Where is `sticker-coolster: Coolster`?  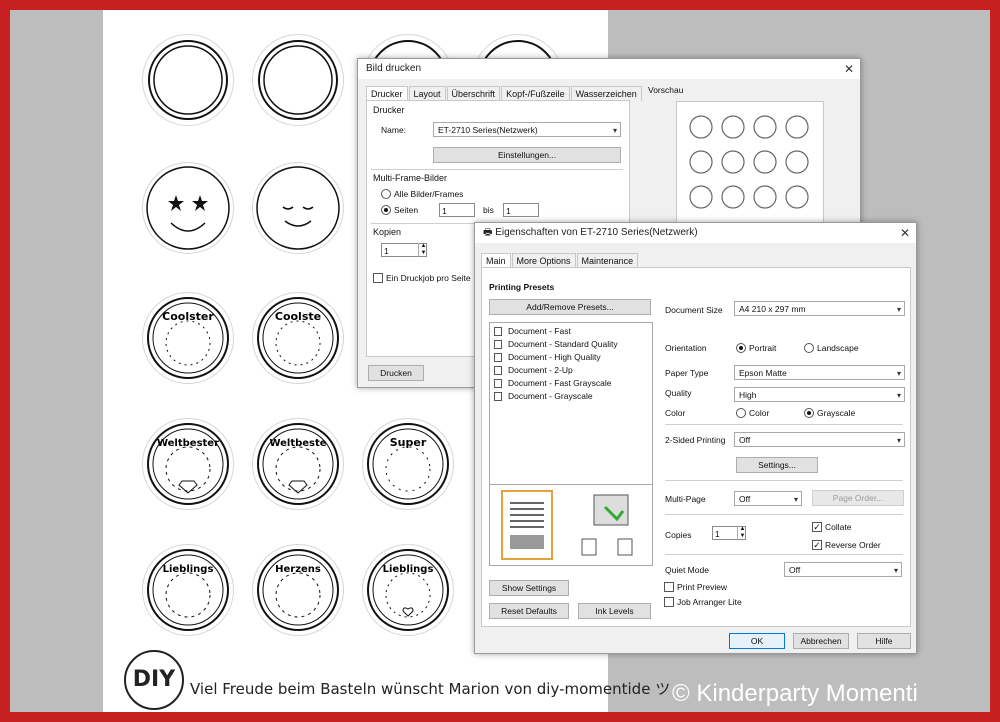 sticker-coolster: Coolster is located at coordinates (188, 338).